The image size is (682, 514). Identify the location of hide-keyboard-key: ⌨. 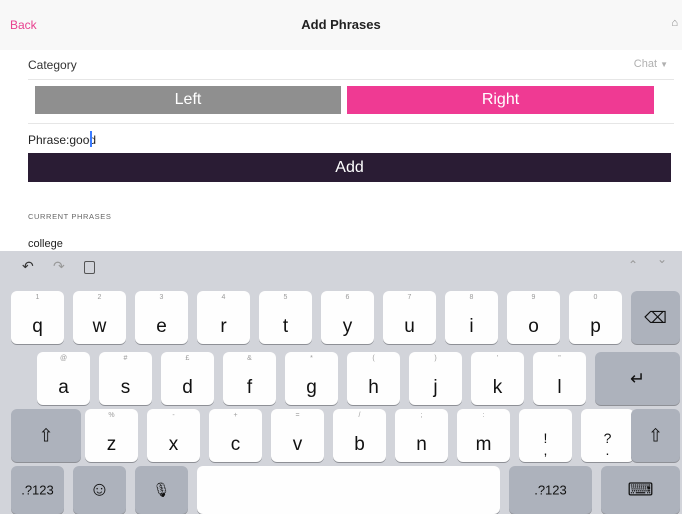
(640, 490).